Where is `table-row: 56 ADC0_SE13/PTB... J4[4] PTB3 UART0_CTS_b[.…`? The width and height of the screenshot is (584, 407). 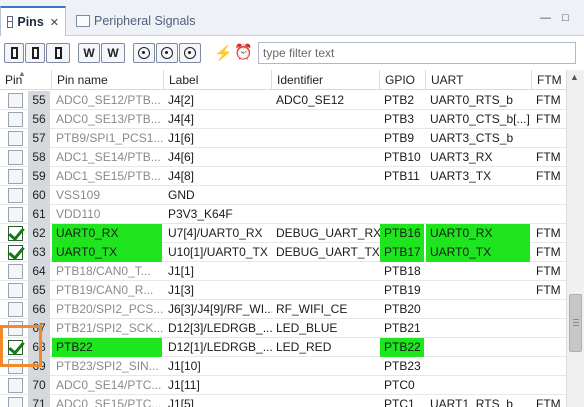
table-row: 56 ADC0_SE13/PTB... J4[4] PTB3 UART0_CTS_b[.… is located at coordinates (283, 119).